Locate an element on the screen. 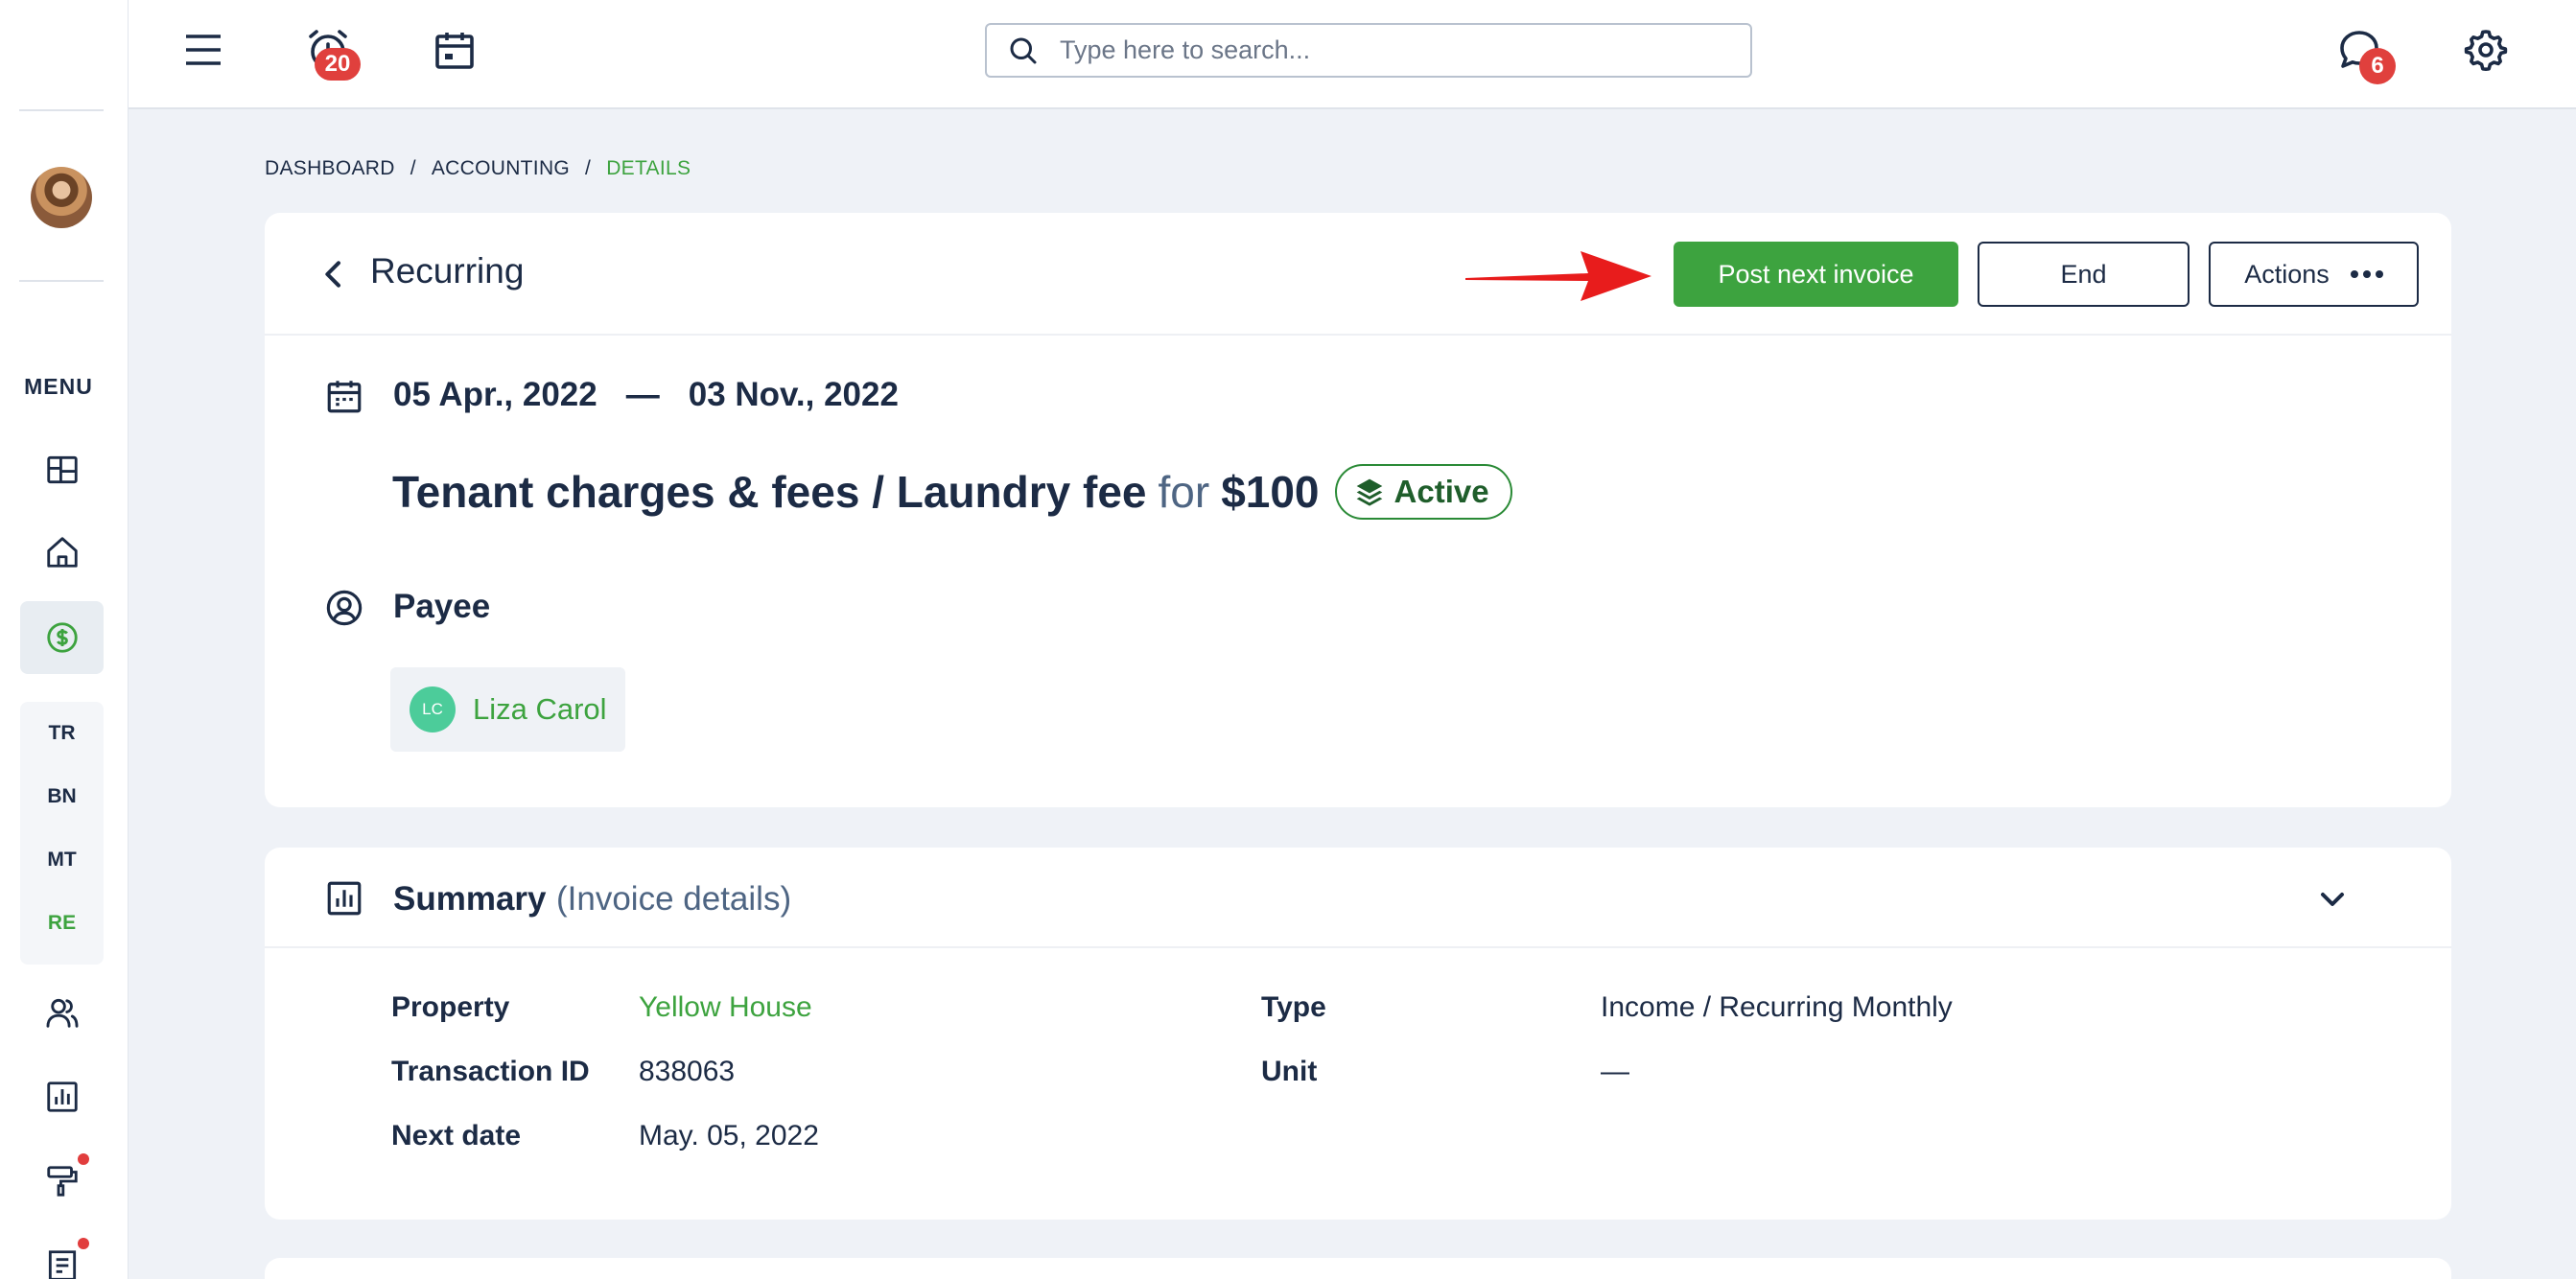  sidebar-item-home is located at coordinates (62, 553).